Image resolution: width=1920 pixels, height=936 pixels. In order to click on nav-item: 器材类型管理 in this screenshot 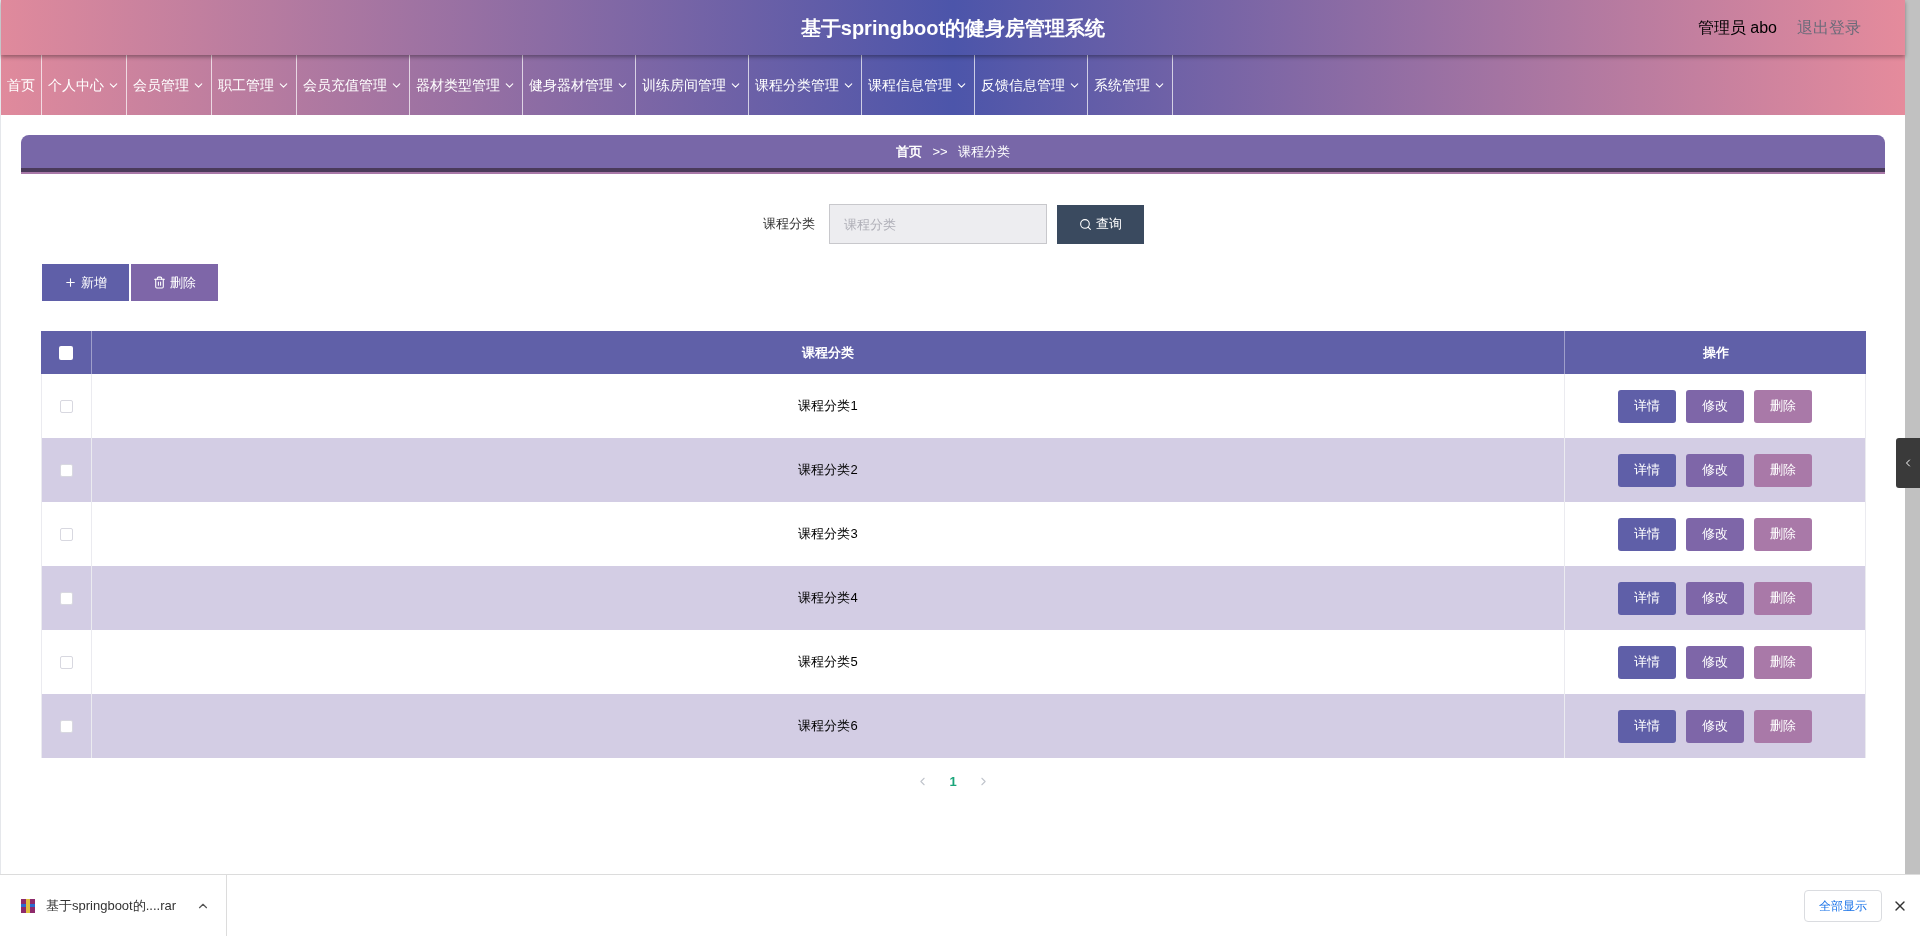, I will do `click(466, 85)`.